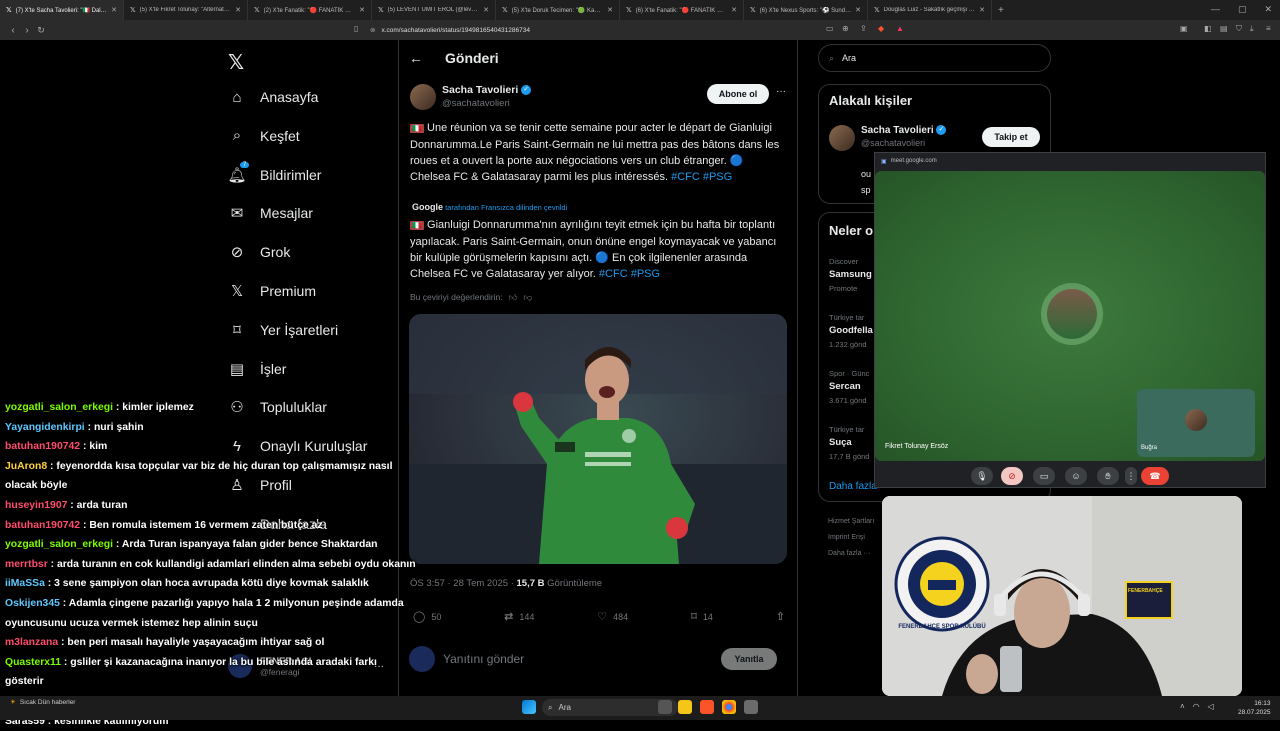 The height and width of the screenshot is (731, 1280). What do you see at coordinates (749, 659) in the screenshot?
I see `reply-button: Yanıtla` at bounding box center [749, 659].